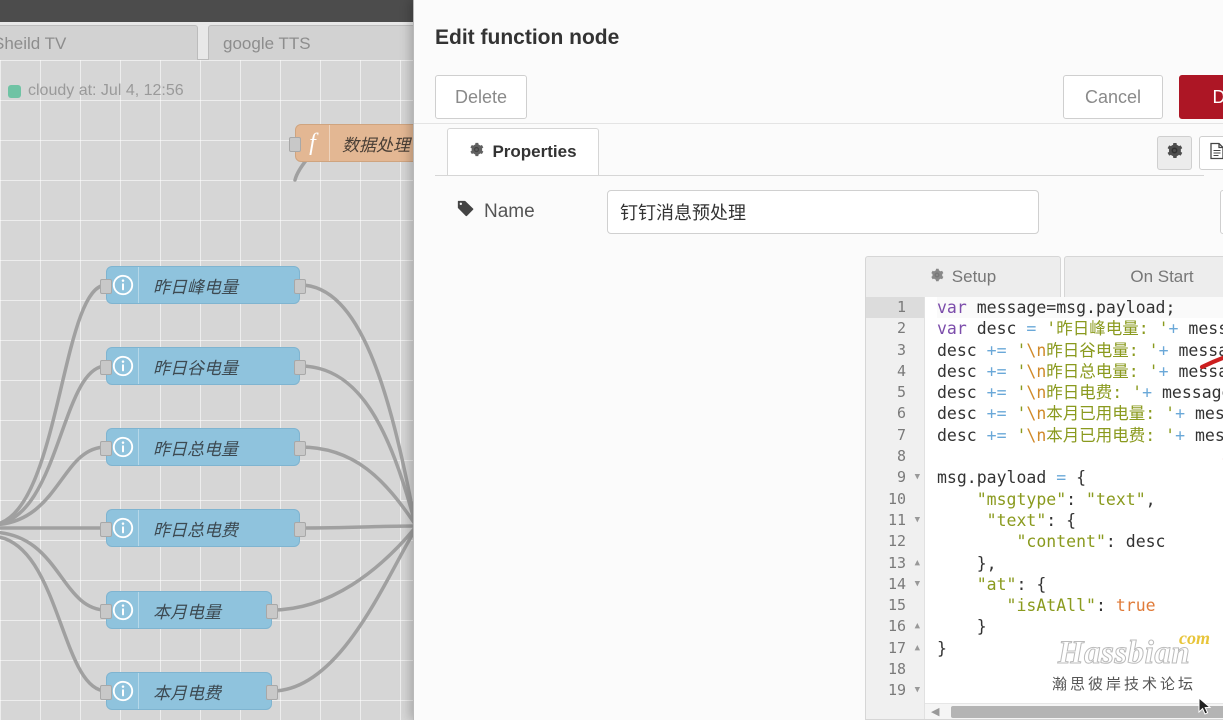 This screenshot has width=1223, height=720. Describe the element at coordinates (99, 43) in the screenshot. I see `flow-tab-sheild-tv: Sheild TV` at that location.